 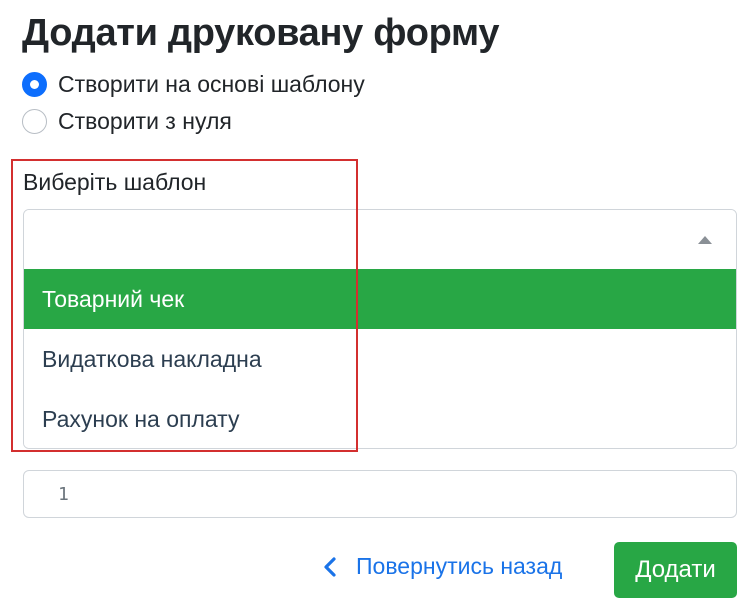 What do you see at coordinates (380, 359) in the screenshot?
I see `dropdown-option: Видаткова накладна` at bounding box center [380, 359].